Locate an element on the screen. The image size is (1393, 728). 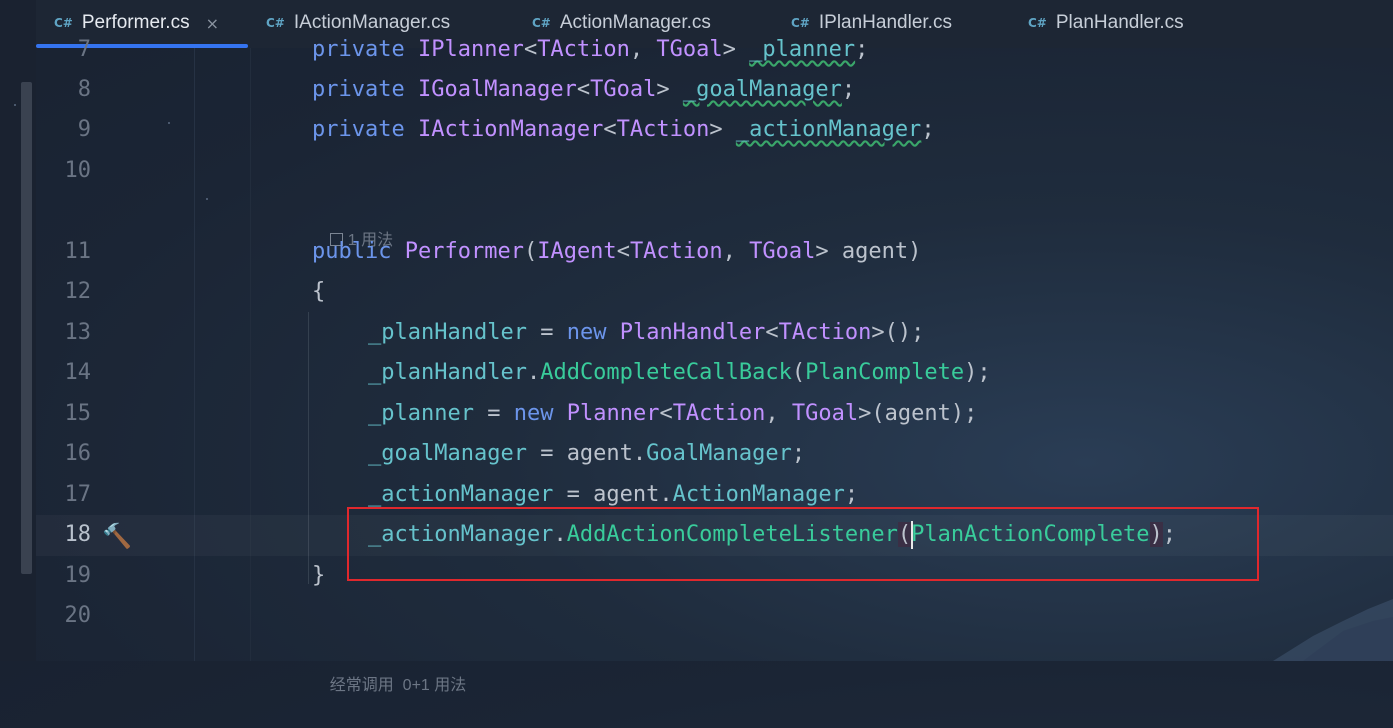
hammer-icon: 🔨 is located at coordinates (117, 536).